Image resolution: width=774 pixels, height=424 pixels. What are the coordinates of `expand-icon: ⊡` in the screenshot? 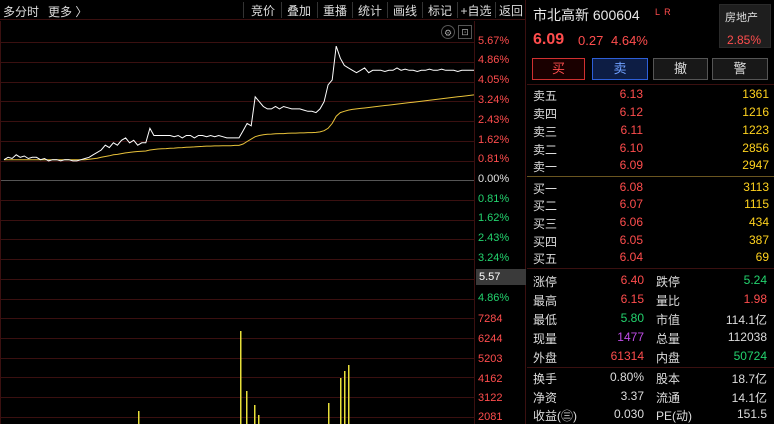 It's located at (465, 32).